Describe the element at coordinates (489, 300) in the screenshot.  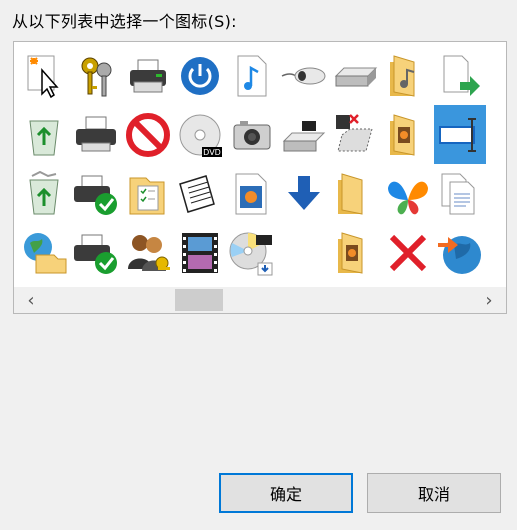
I see `scroll-right-icon: ›` at that location.